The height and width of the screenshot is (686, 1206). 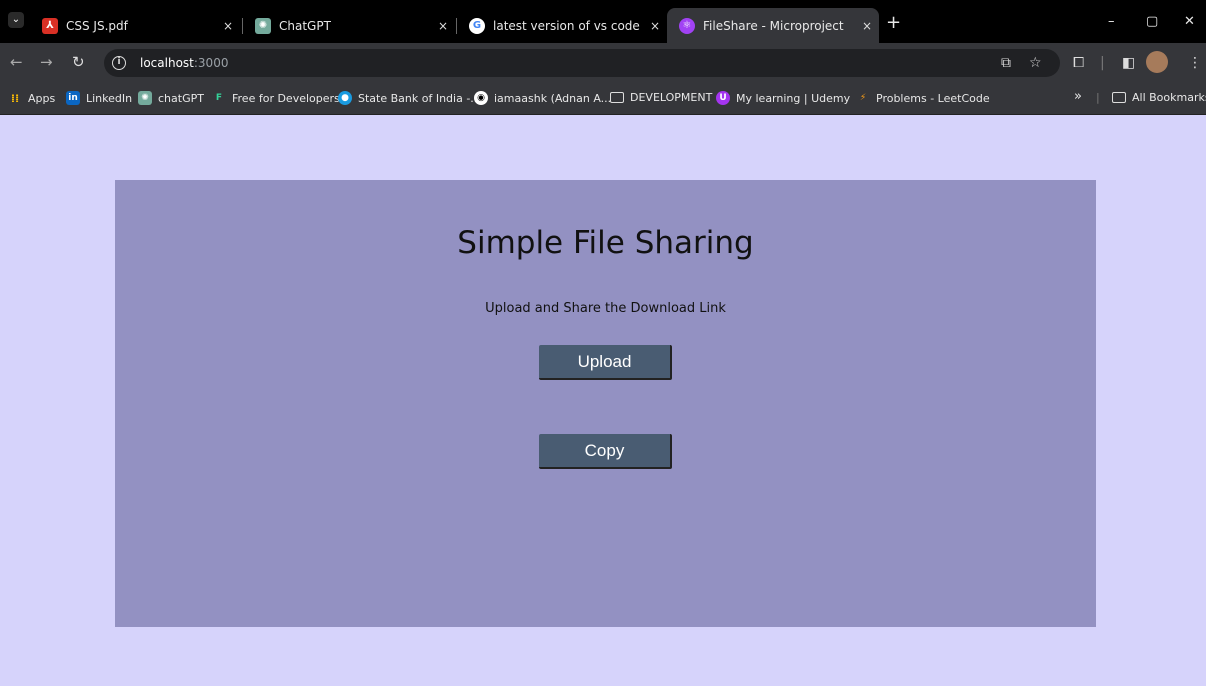 I want to click on address-host: localhost, so click(x=167, y=63).